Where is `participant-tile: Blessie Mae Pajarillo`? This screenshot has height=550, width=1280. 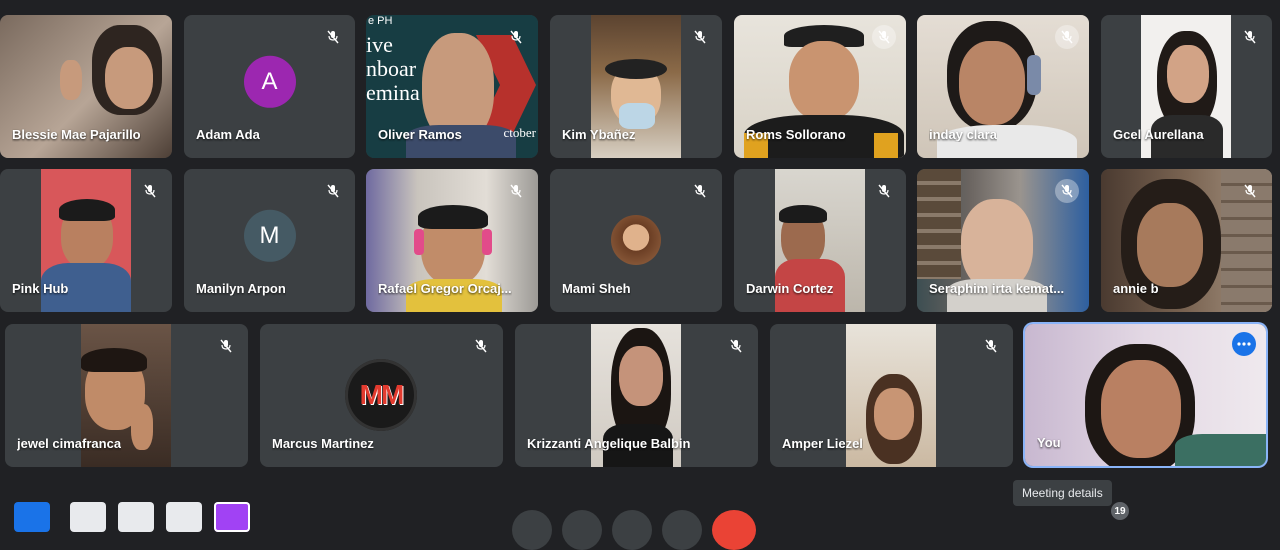 participant-tile: Blessie Mae Pajarillo is located at coordinates (86, 86).